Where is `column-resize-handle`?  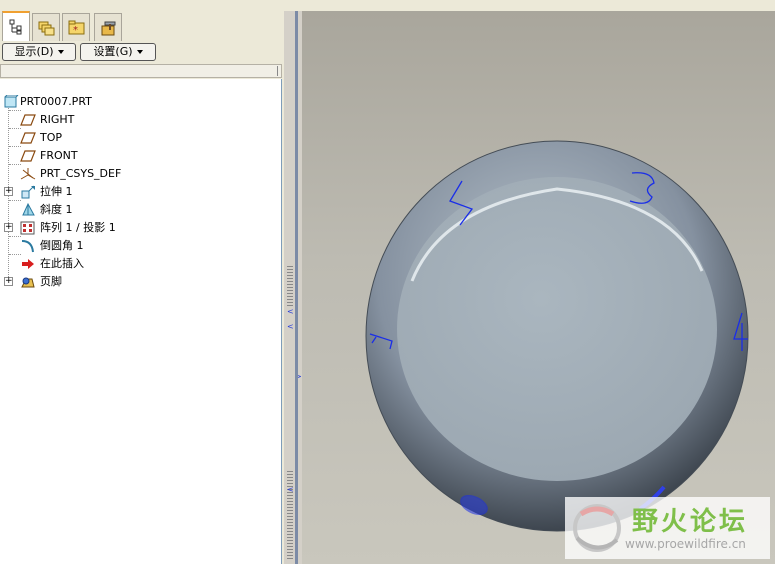 column-resize-handle is located at coordinates (277, 71).